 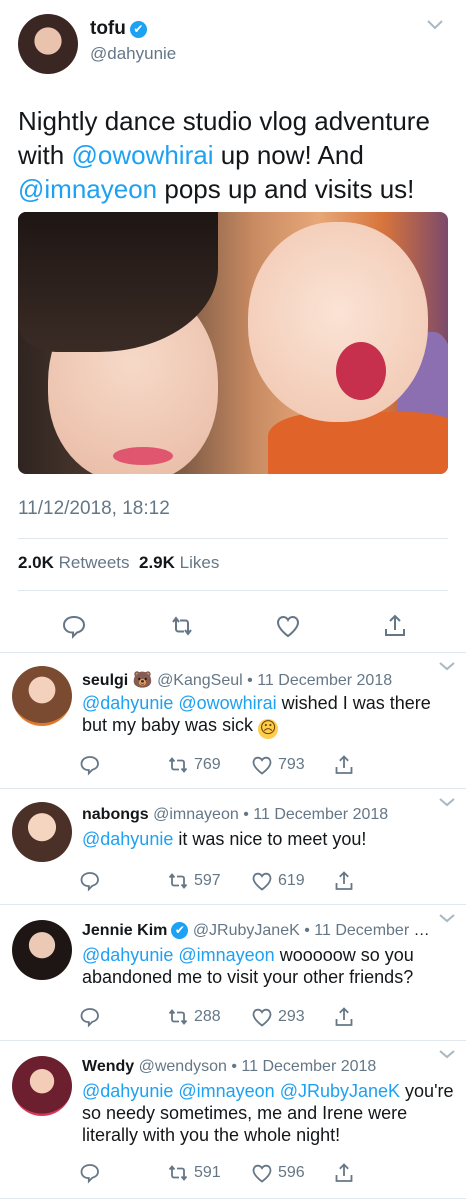 What do you see at coordinates (118, 29) in the screenshot?
I see `display-name: tofu ✔` at bounding box center [118, 29].